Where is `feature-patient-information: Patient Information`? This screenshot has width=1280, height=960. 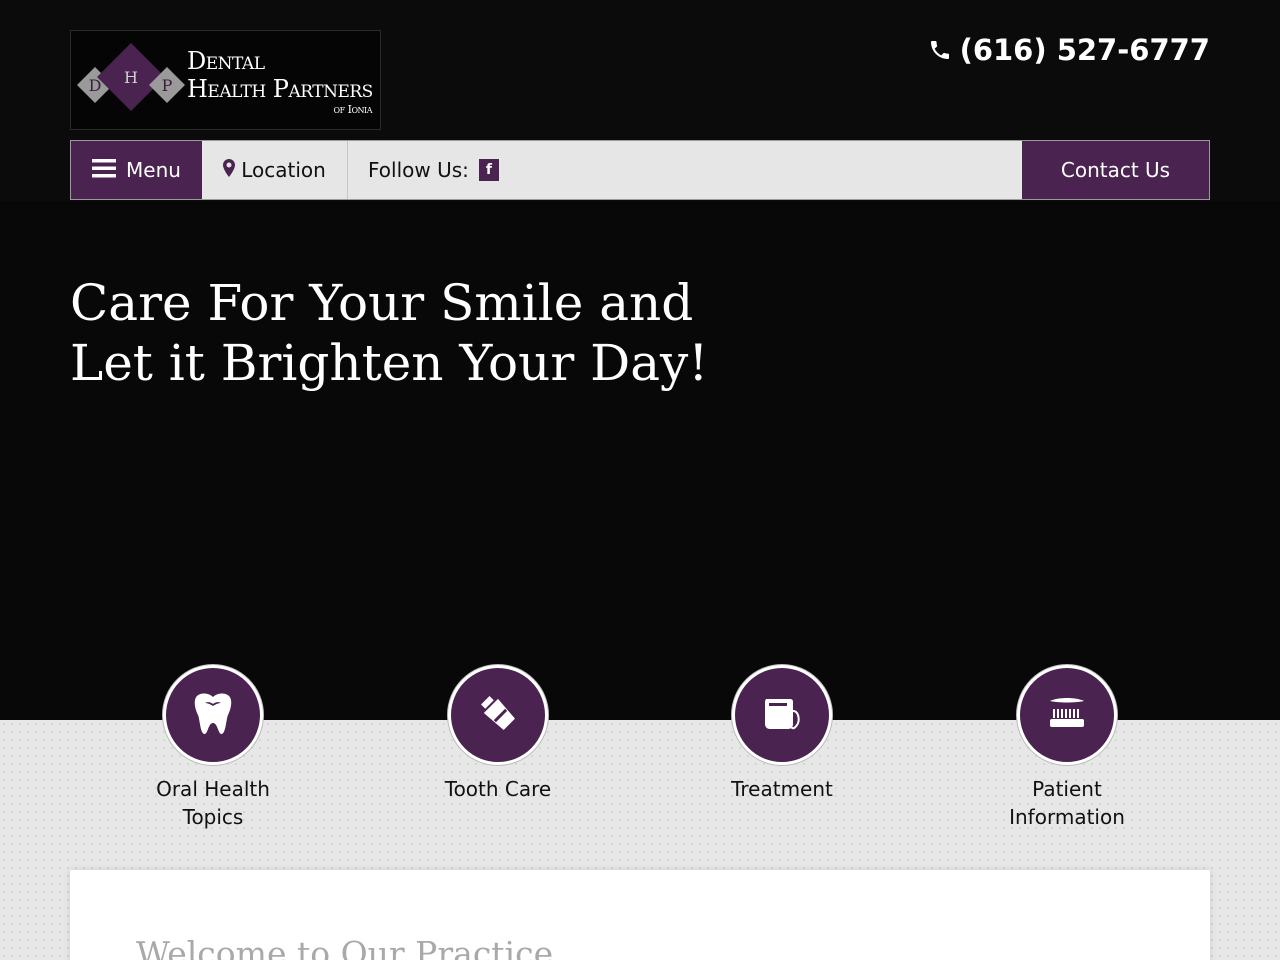 feature-patient-information: Patient Information is located at coordinates (1067, 748).